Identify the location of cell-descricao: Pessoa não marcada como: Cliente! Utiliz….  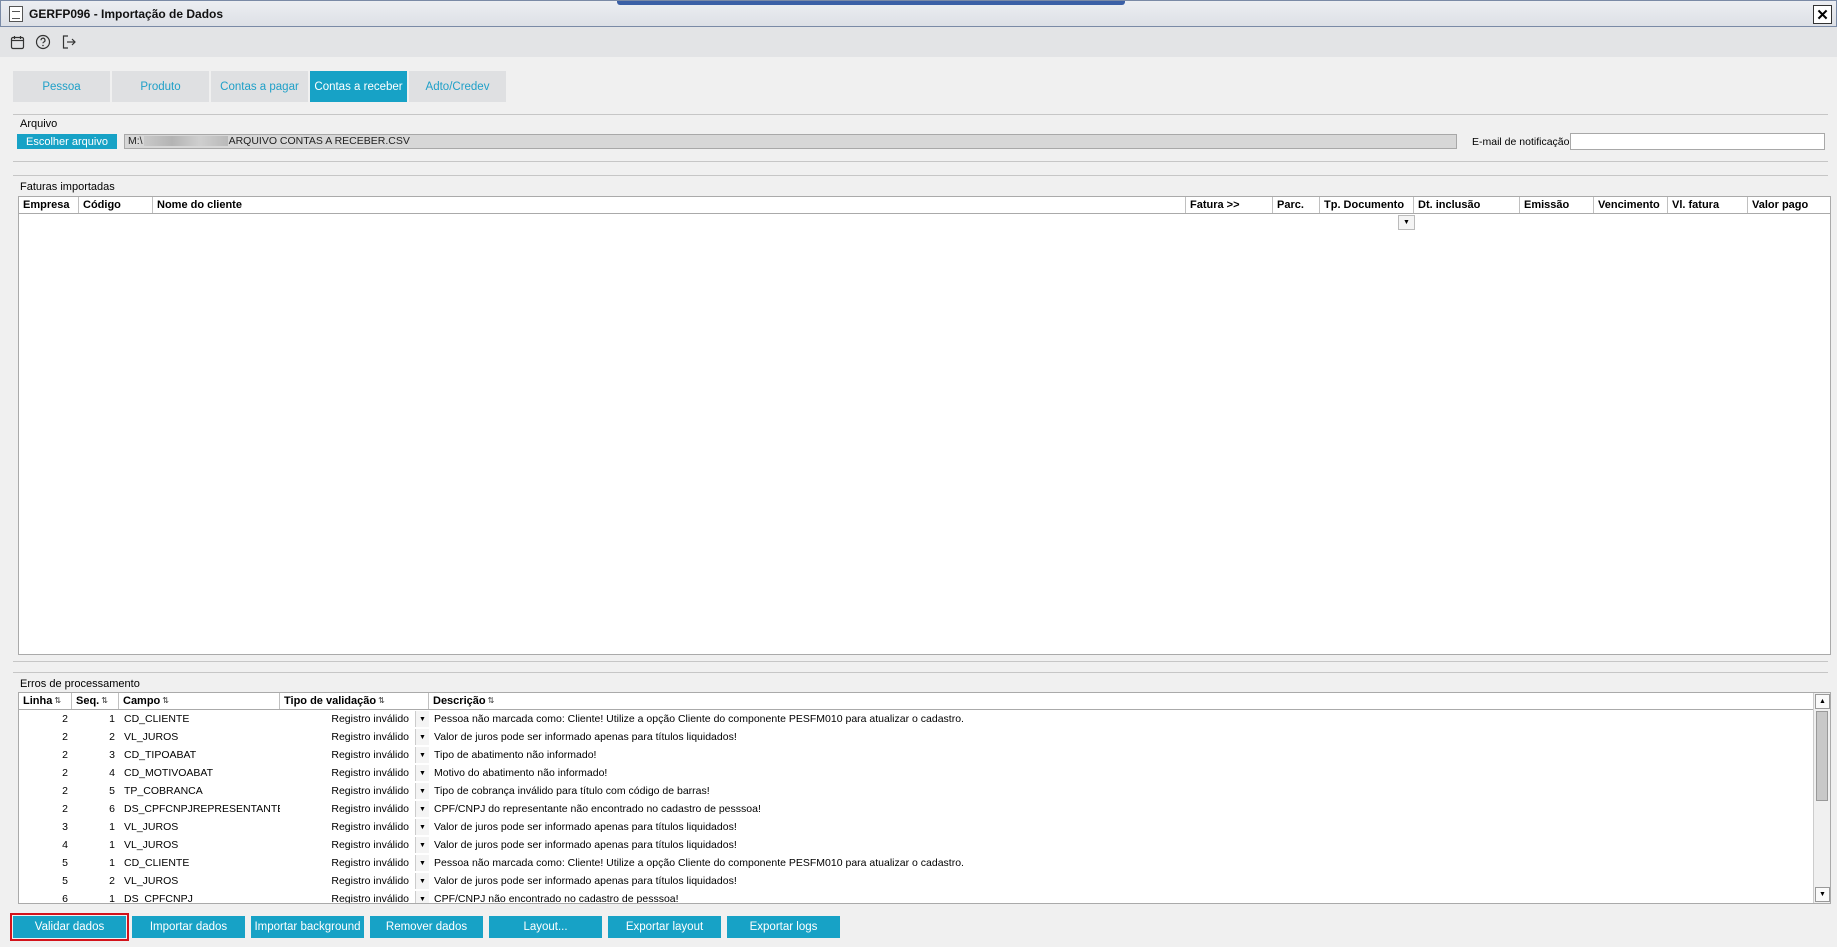
(699, 863).